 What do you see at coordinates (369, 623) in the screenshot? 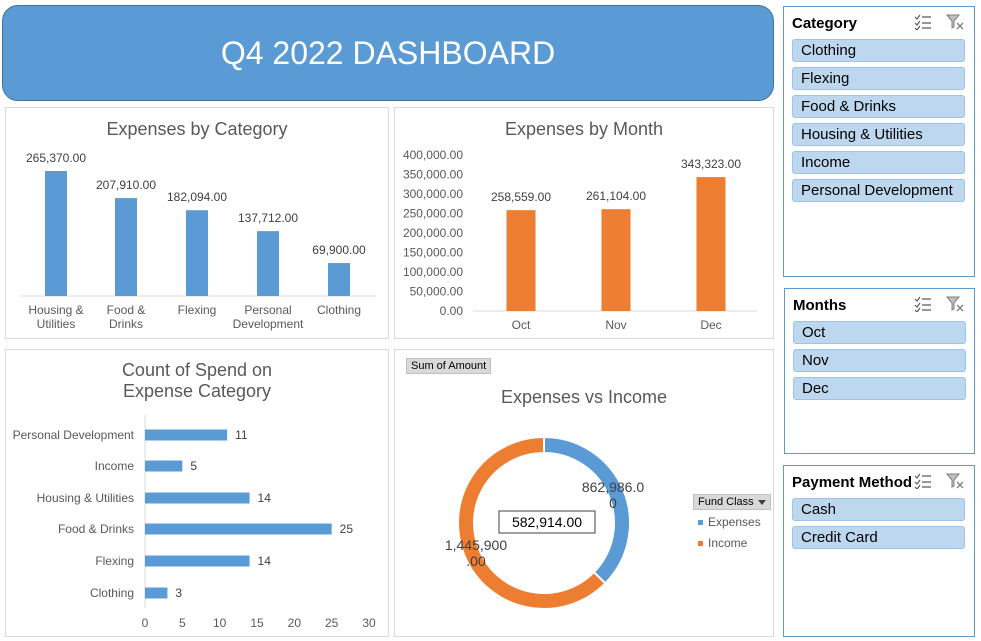
I see `x-tick-label: 30` at bounding box center [369, 623].